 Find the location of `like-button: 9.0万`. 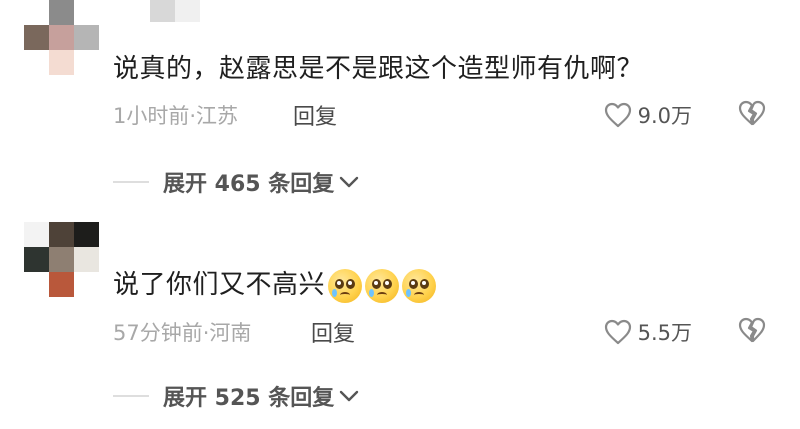

like-button: 9.0万 is located at coordinates (648, 115).